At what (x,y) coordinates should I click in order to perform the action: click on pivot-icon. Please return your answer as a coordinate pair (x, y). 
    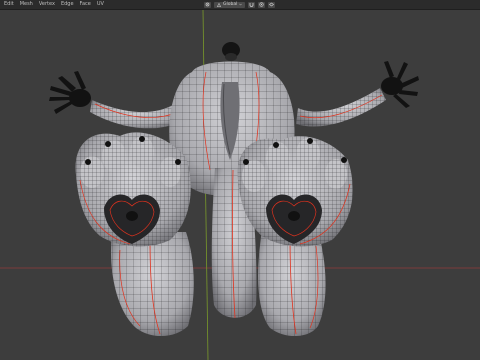
    Looking at the image, I should click on (207, 4).